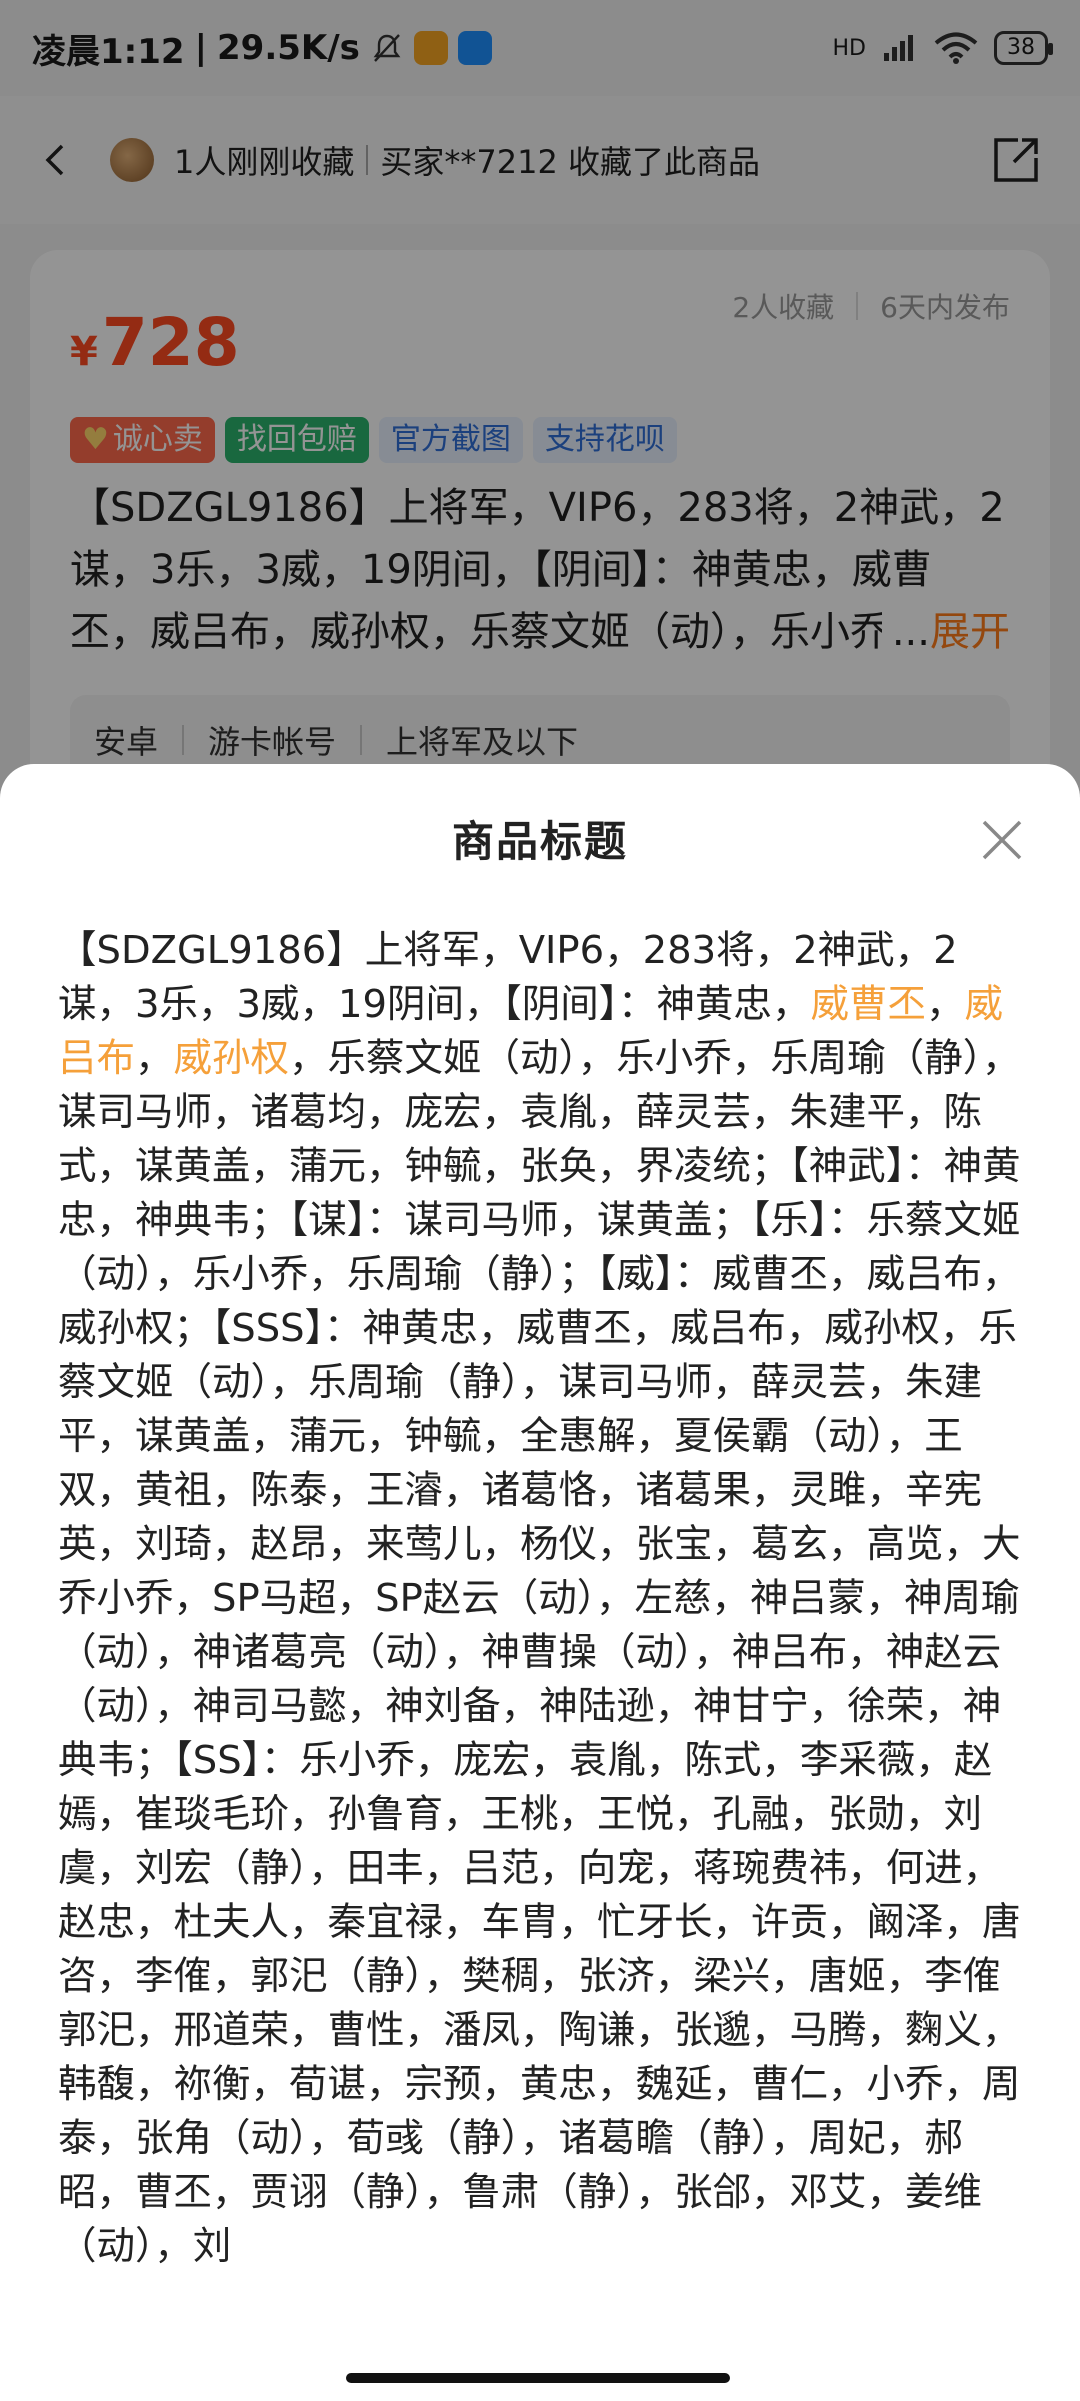 This screenshot has width=1080, height=2401. What do you see at coordinates (539, 841) in the screenshot?
I see `sheet-title: 商品标题` at bounding box center [539, 841].